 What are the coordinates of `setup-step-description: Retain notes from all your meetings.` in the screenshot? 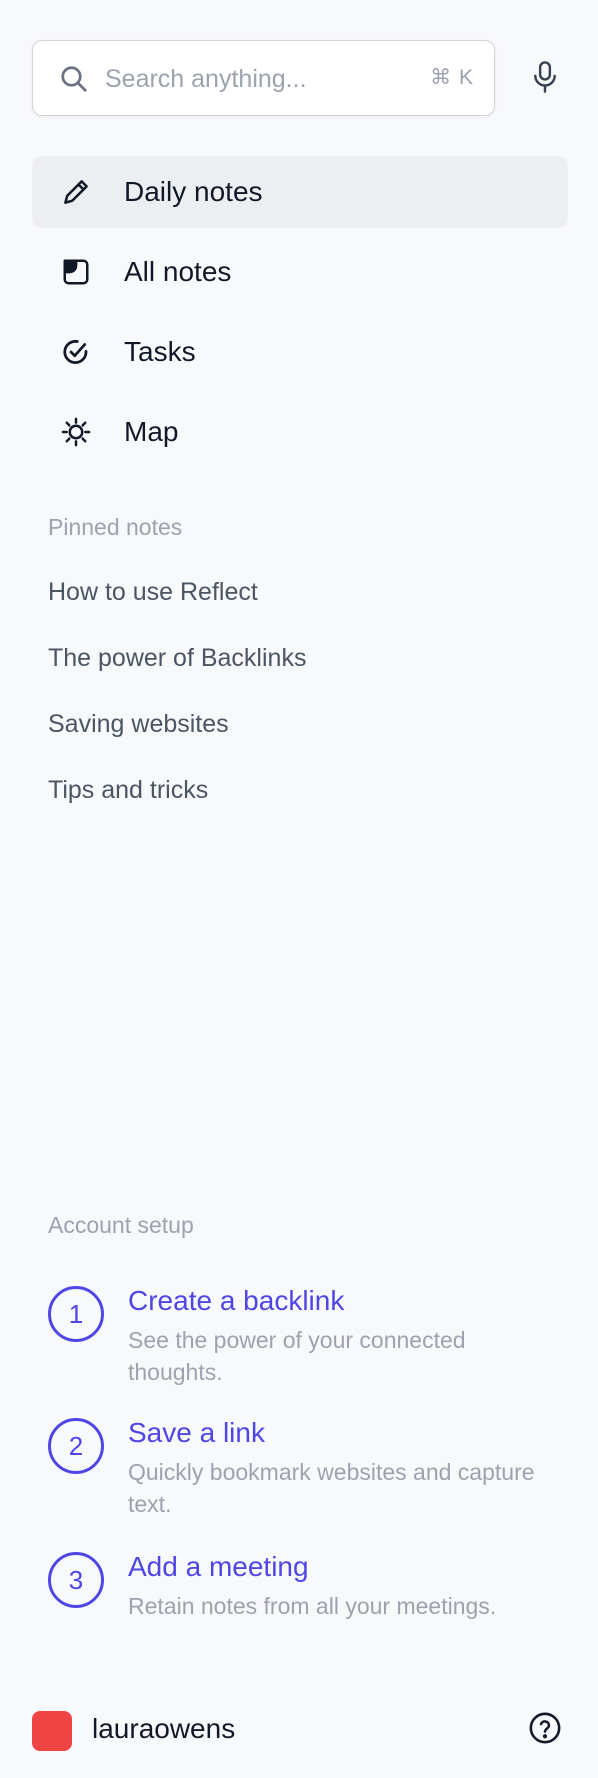 It's located at (312, 1606).